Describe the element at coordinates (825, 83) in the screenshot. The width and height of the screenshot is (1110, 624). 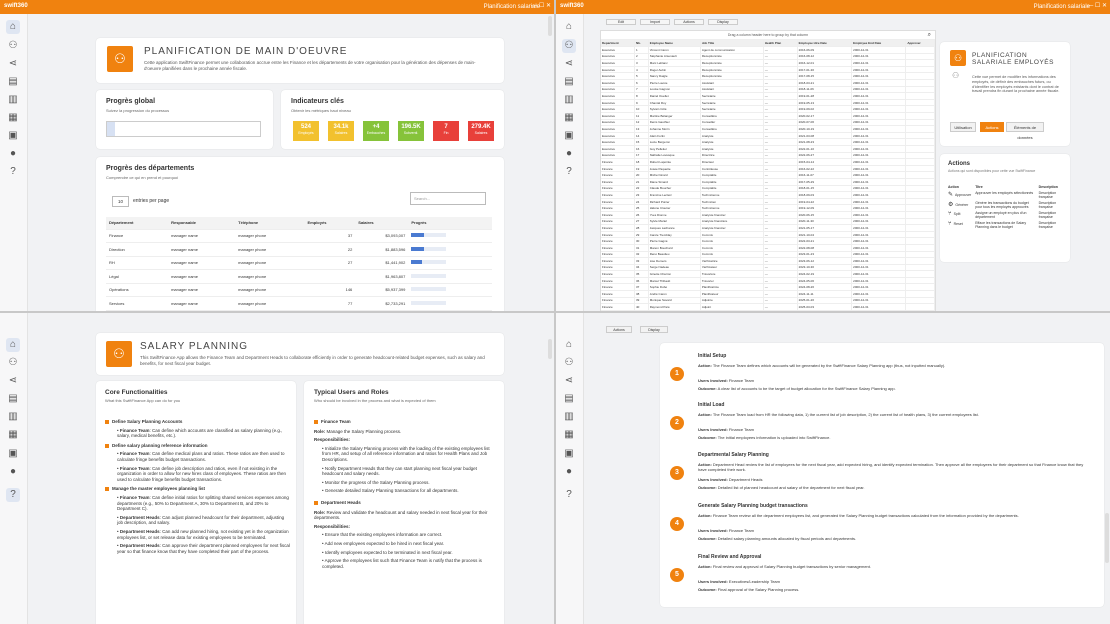
I see `grid-cell: 2018-03-21` at that location.